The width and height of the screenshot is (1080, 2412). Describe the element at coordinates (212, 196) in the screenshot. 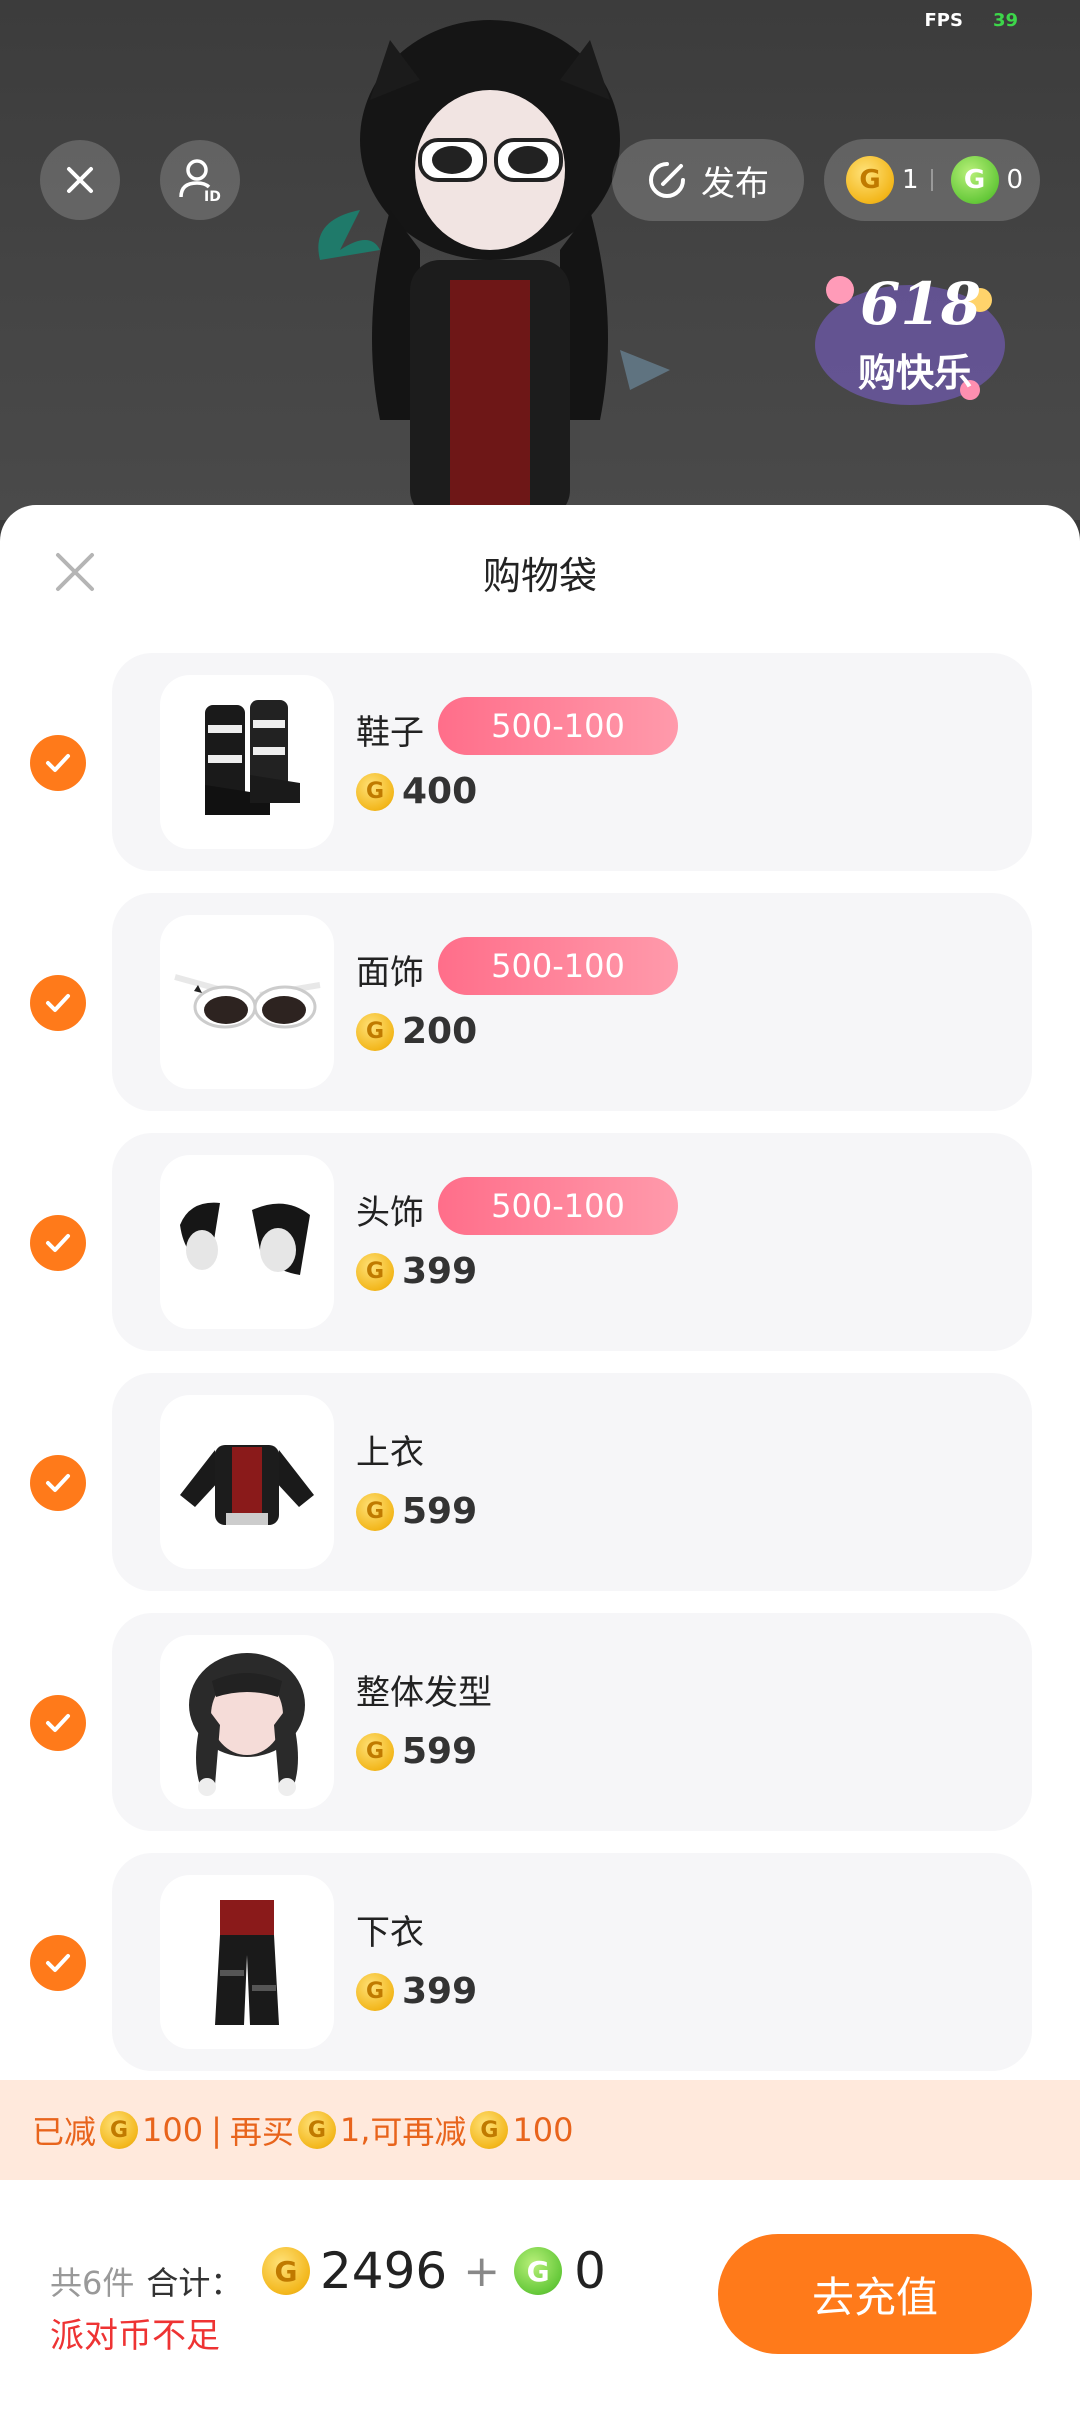

I see `svg-text: ID` at that location.